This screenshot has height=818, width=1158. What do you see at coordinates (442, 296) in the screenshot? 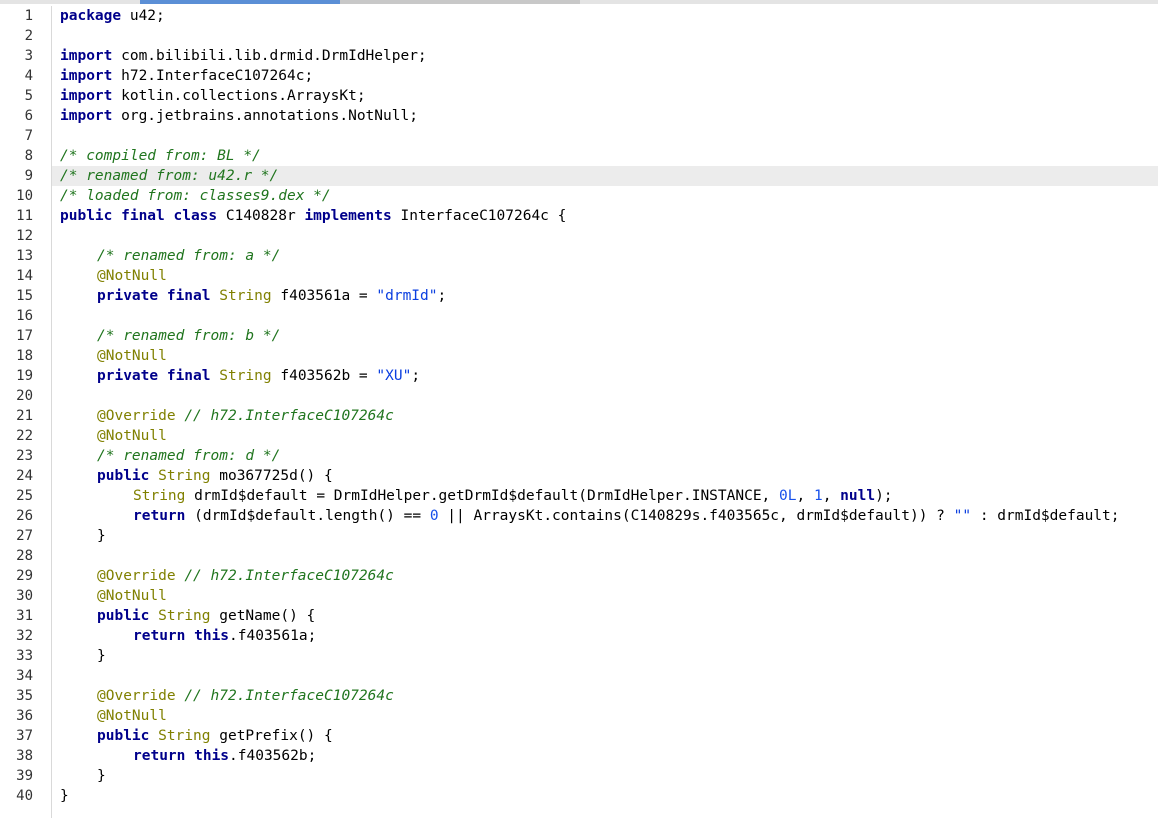
I see `code-token: ;` at bounding box center [442, 296].